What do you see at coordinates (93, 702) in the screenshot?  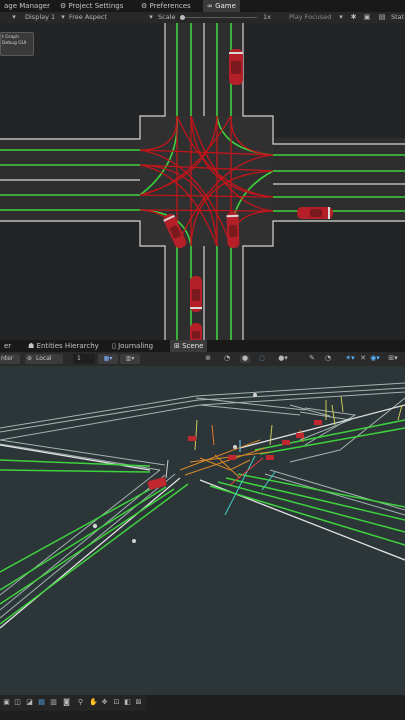 I see `hand-tool-icon: ✋` at bounding box center [93, 702].